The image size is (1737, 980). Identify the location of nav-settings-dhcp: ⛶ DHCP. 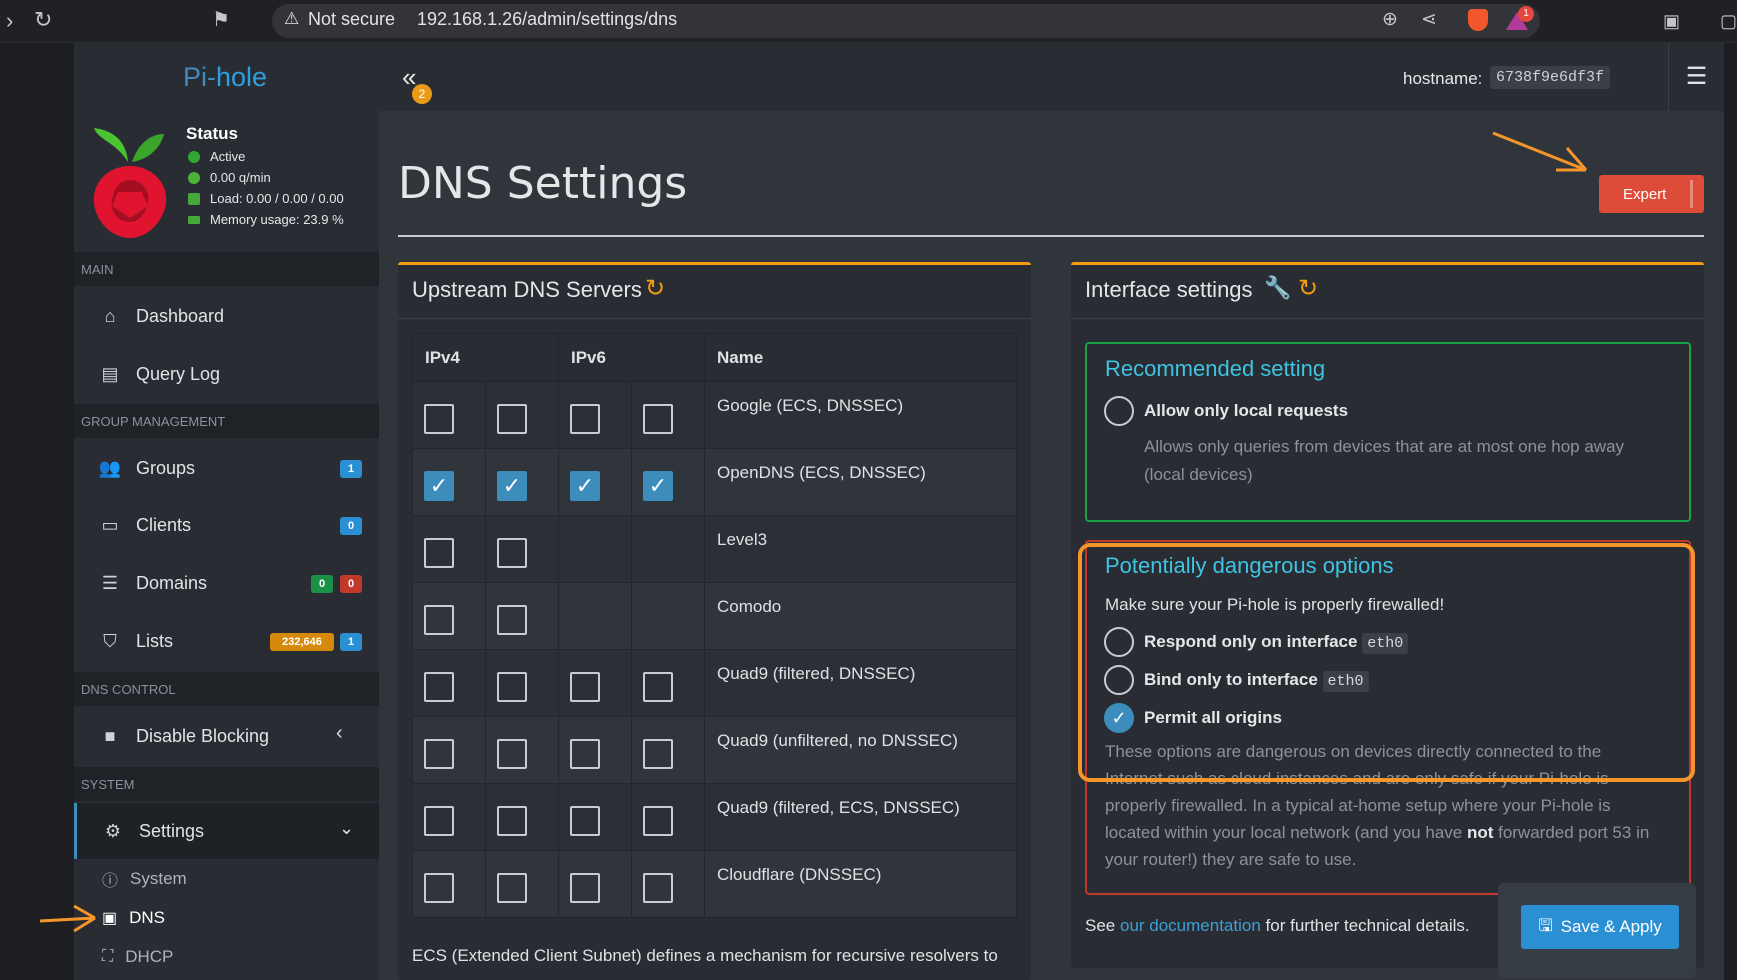
(226, 957).